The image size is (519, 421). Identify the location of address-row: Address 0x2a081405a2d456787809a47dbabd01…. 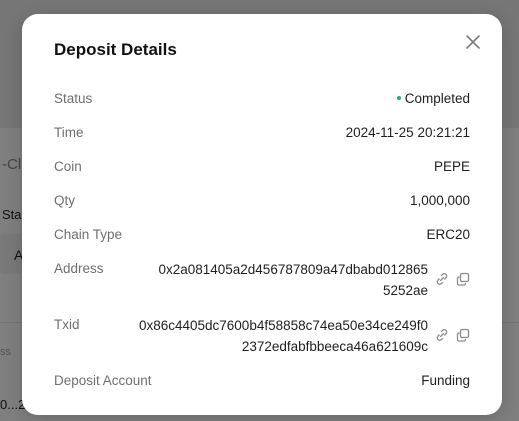
(262, 283).